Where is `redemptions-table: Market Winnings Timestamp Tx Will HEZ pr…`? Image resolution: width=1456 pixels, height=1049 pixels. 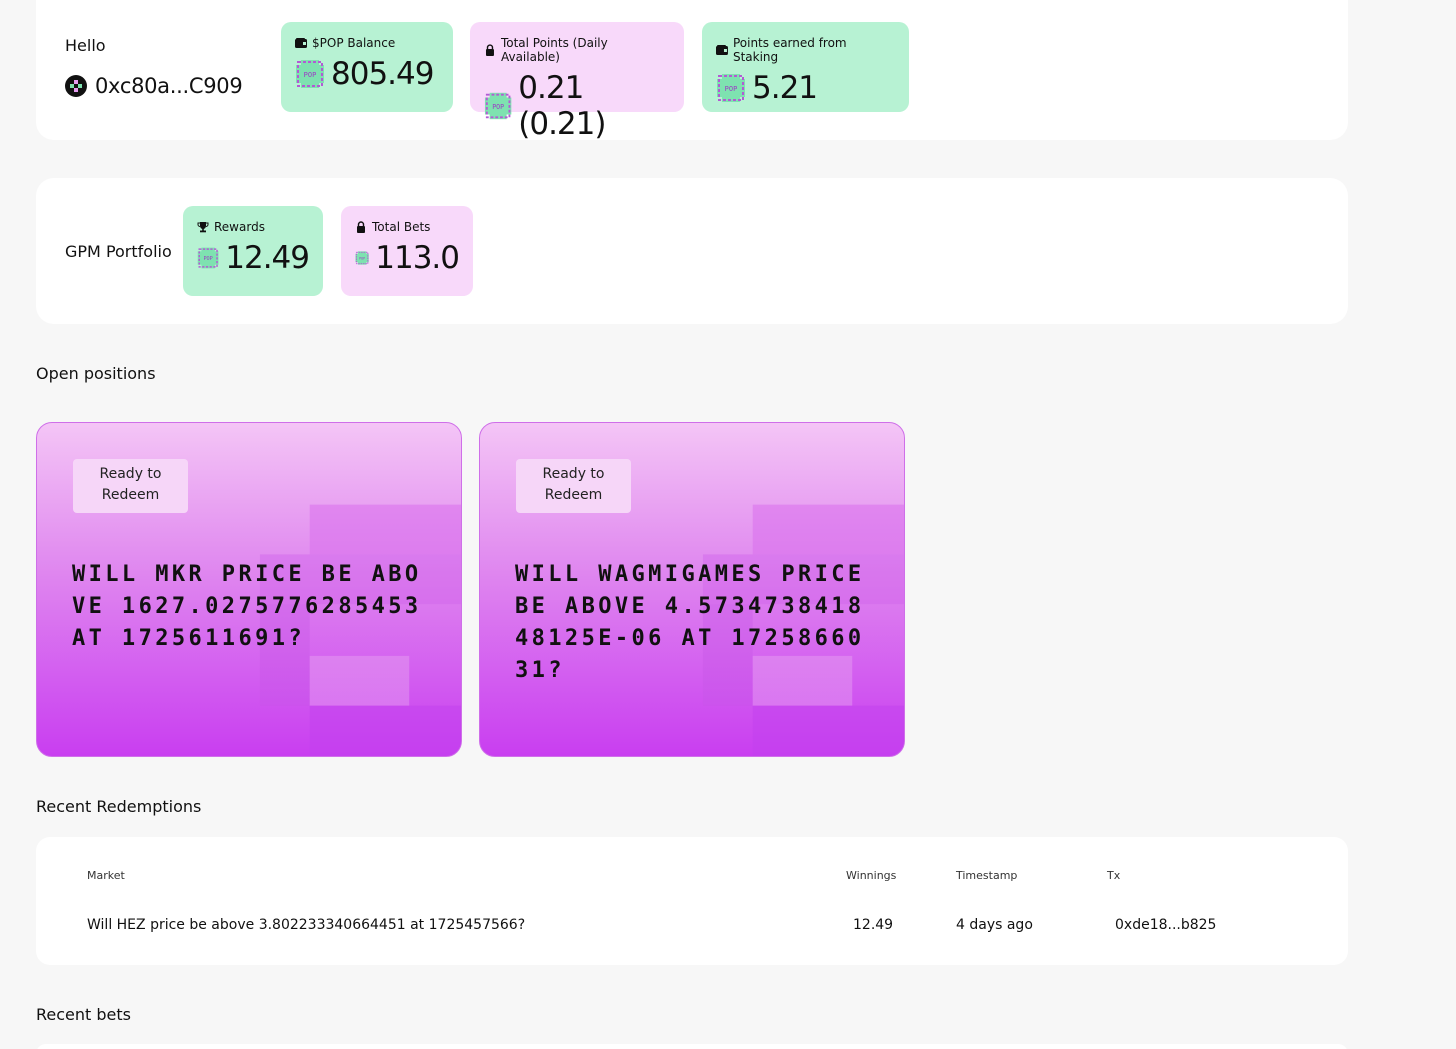 redemptions-table: Market Winnings Timestamp Tx Will HEZ pr… is located at coordinates (692, 901).